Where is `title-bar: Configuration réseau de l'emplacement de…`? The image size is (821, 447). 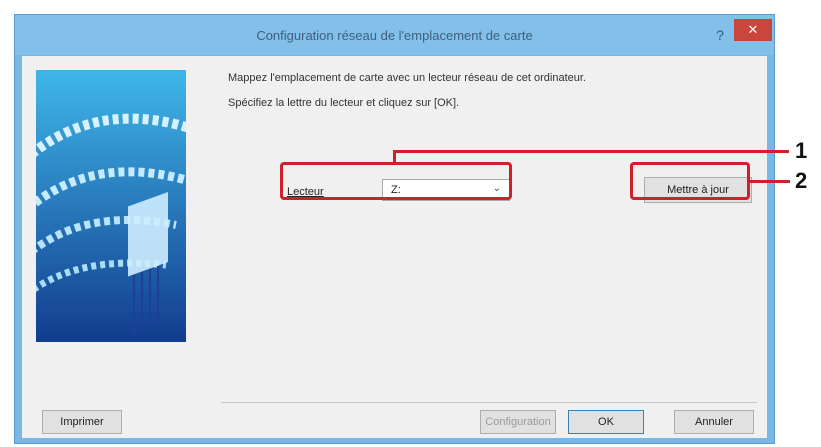
title-bar: Configuration réseau de l'emplacement de… is located at coordinates (394, 35).